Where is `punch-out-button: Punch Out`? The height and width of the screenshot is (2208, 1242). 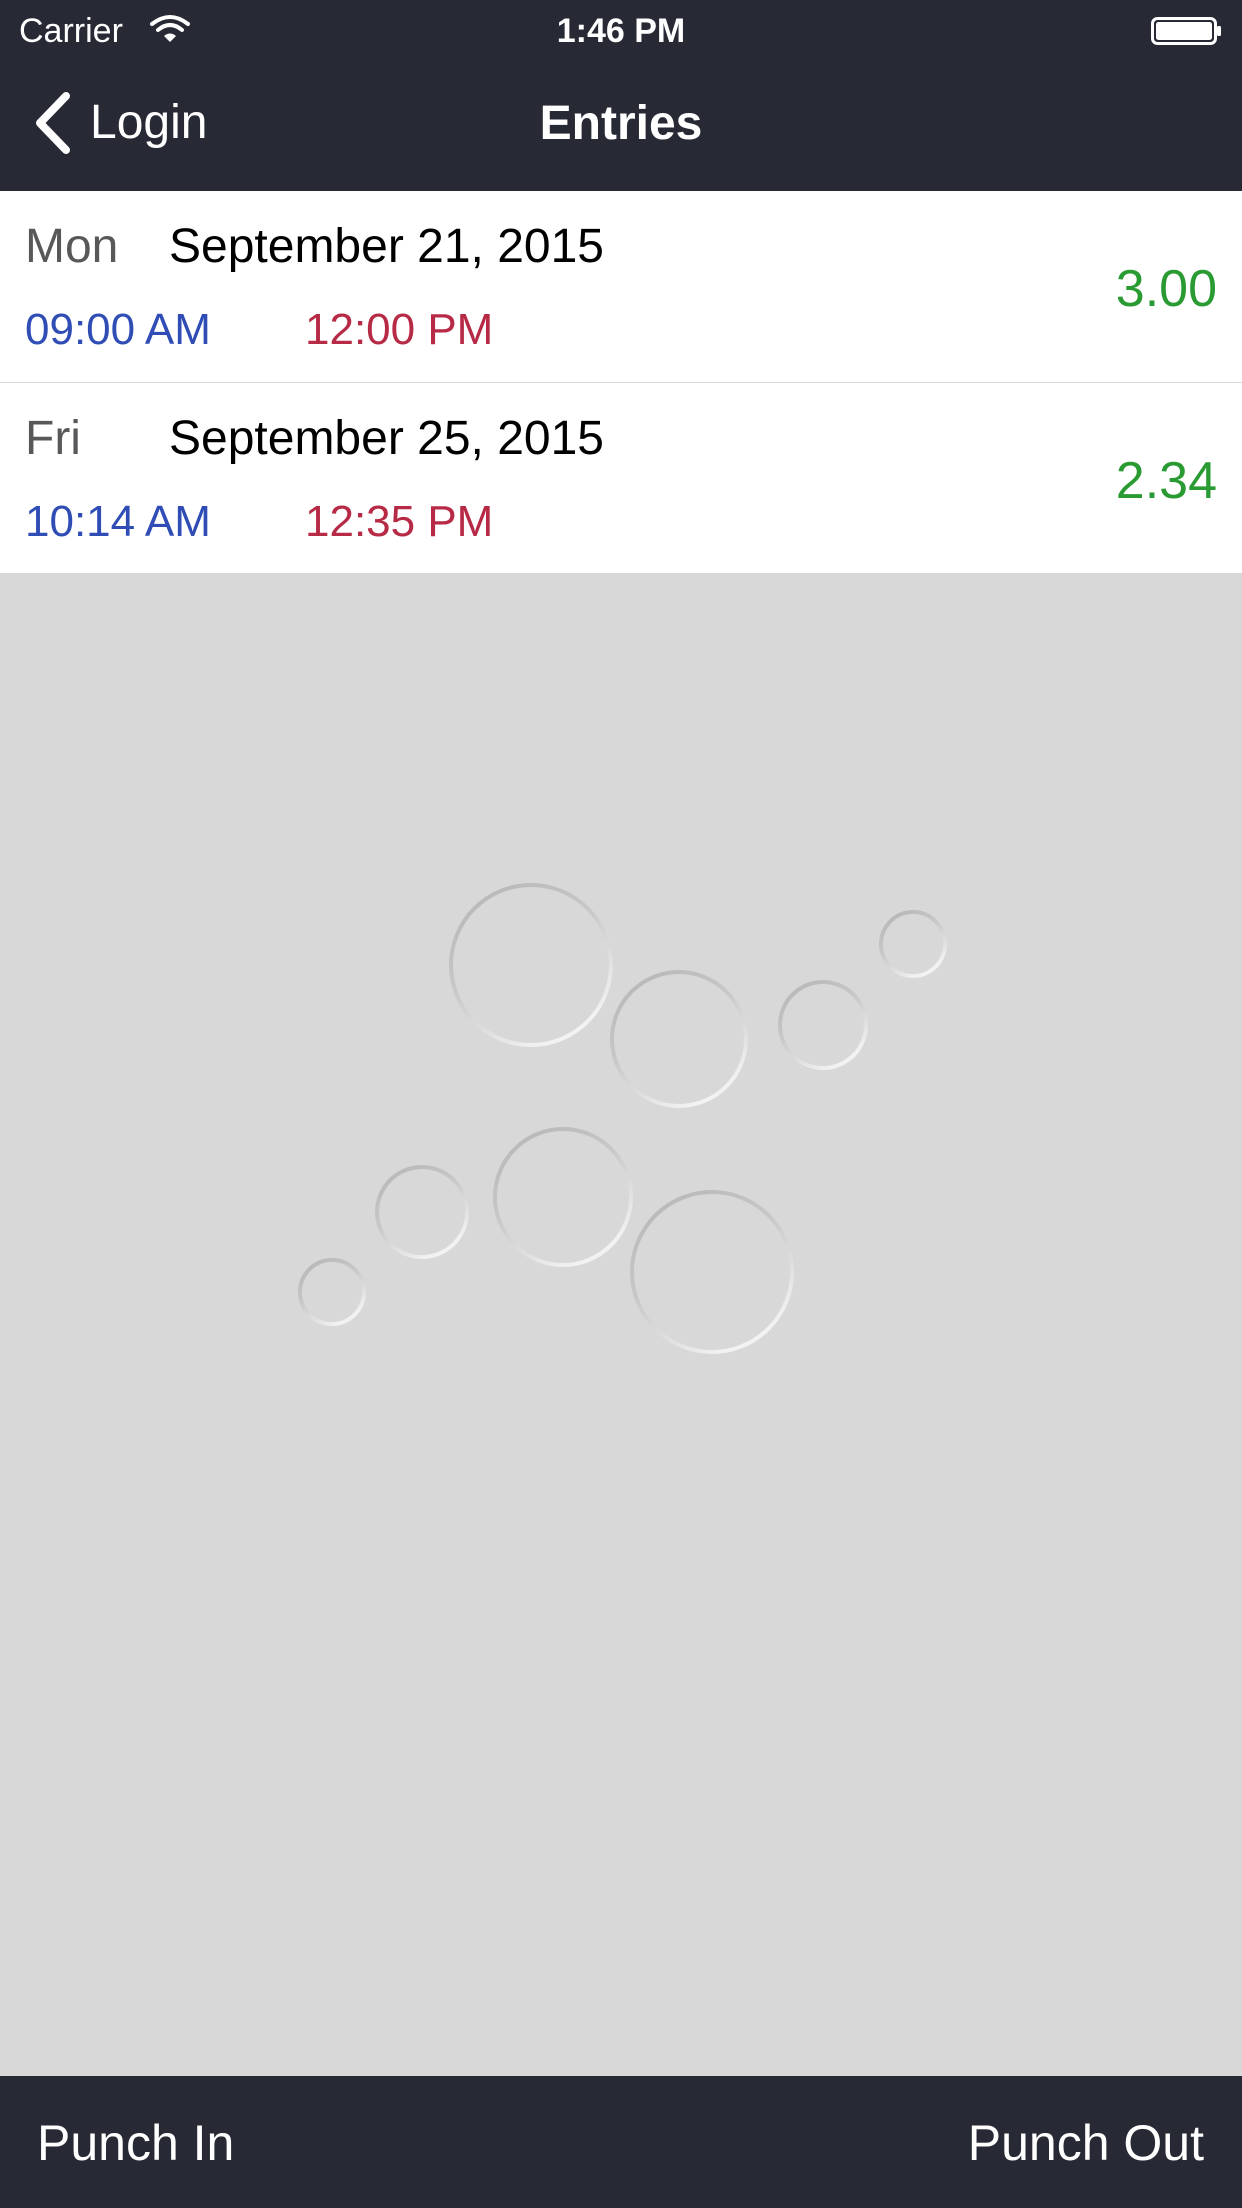 punch-out-button: Punch Out is located at coordinates (1086, 2143).